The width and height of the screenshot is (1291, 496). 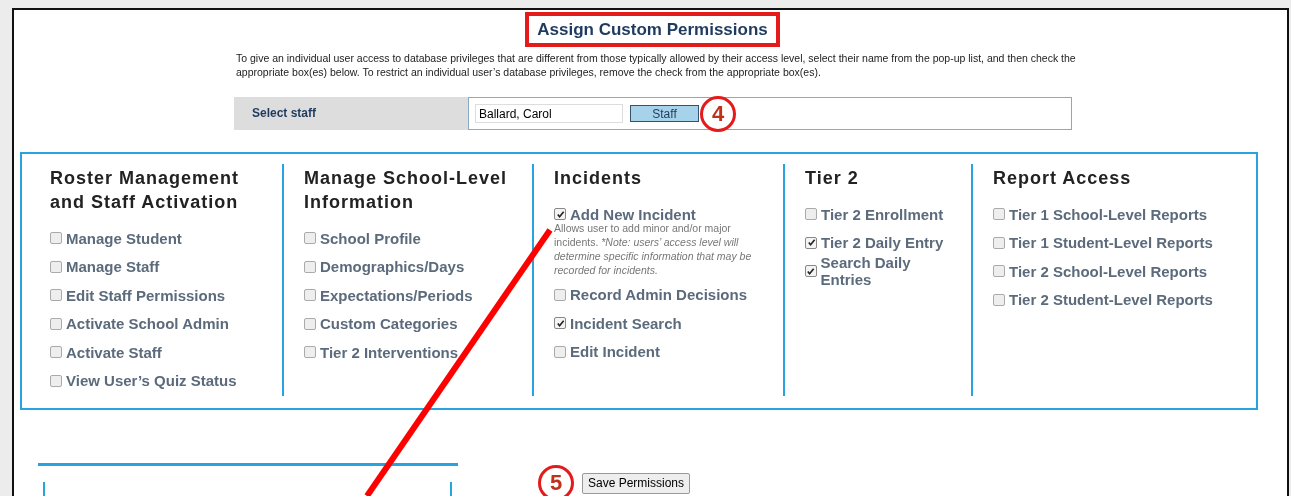 What do you see at coordinates (114, 352) in the screenshot?
I see `permission-label: Activate Staff` at bounding box center [114, 352].